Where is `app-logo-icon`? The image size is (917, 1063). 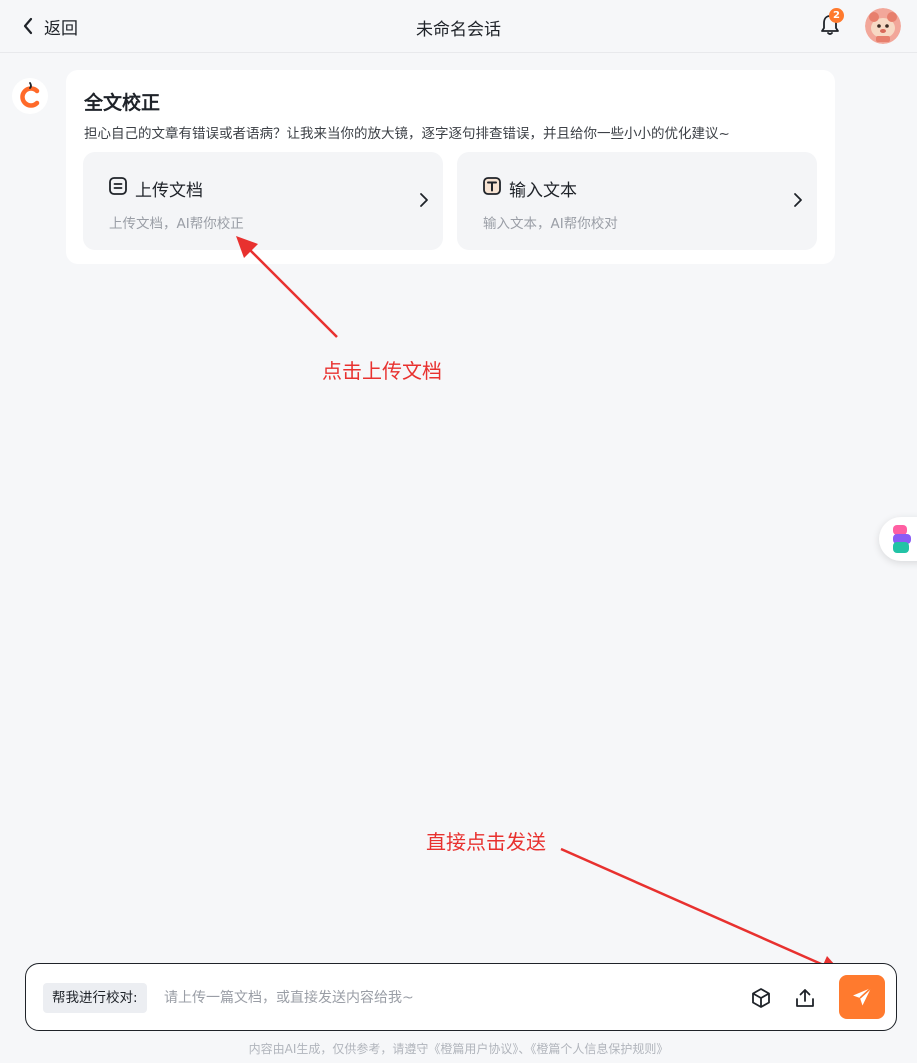 app-logo-icon is located at coordinates (902, 539).